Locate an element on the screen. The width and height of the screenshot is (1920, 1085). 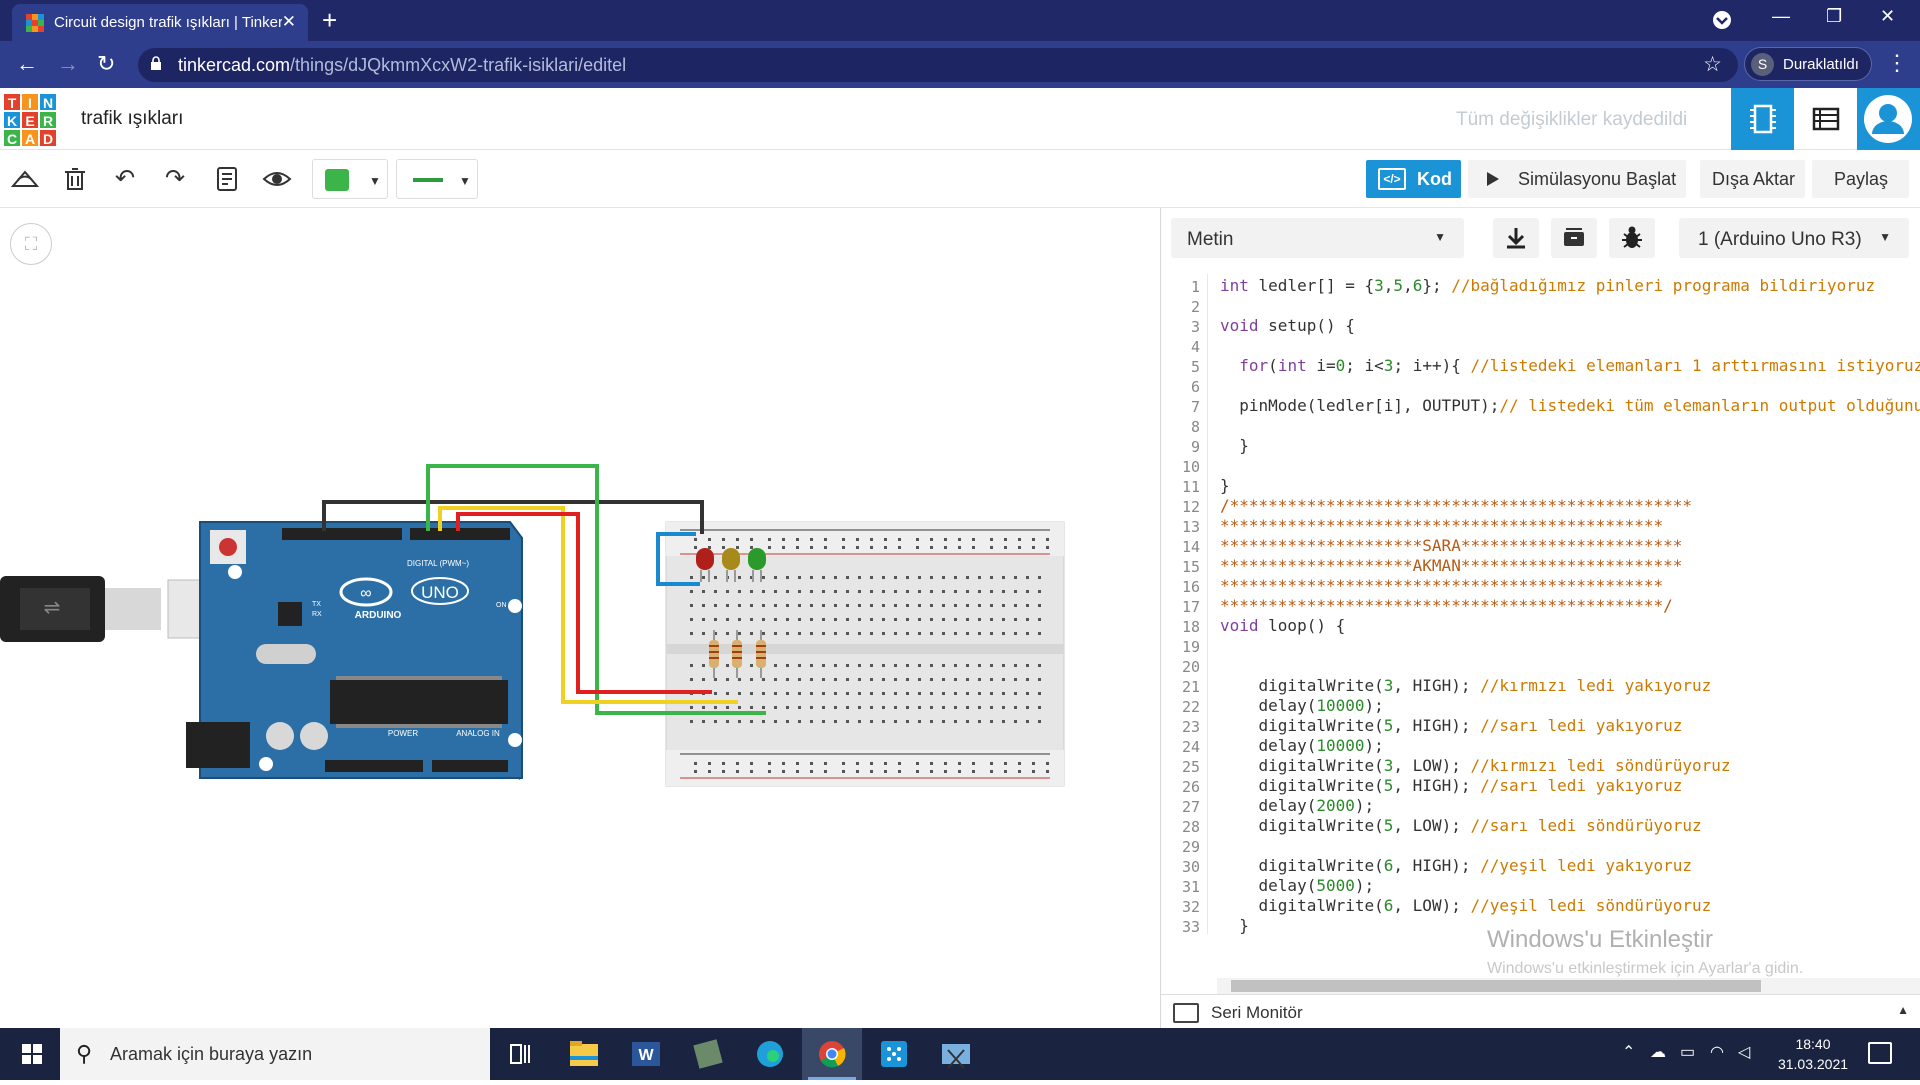
line-number: 26 is located at coordinates (1190, 787).